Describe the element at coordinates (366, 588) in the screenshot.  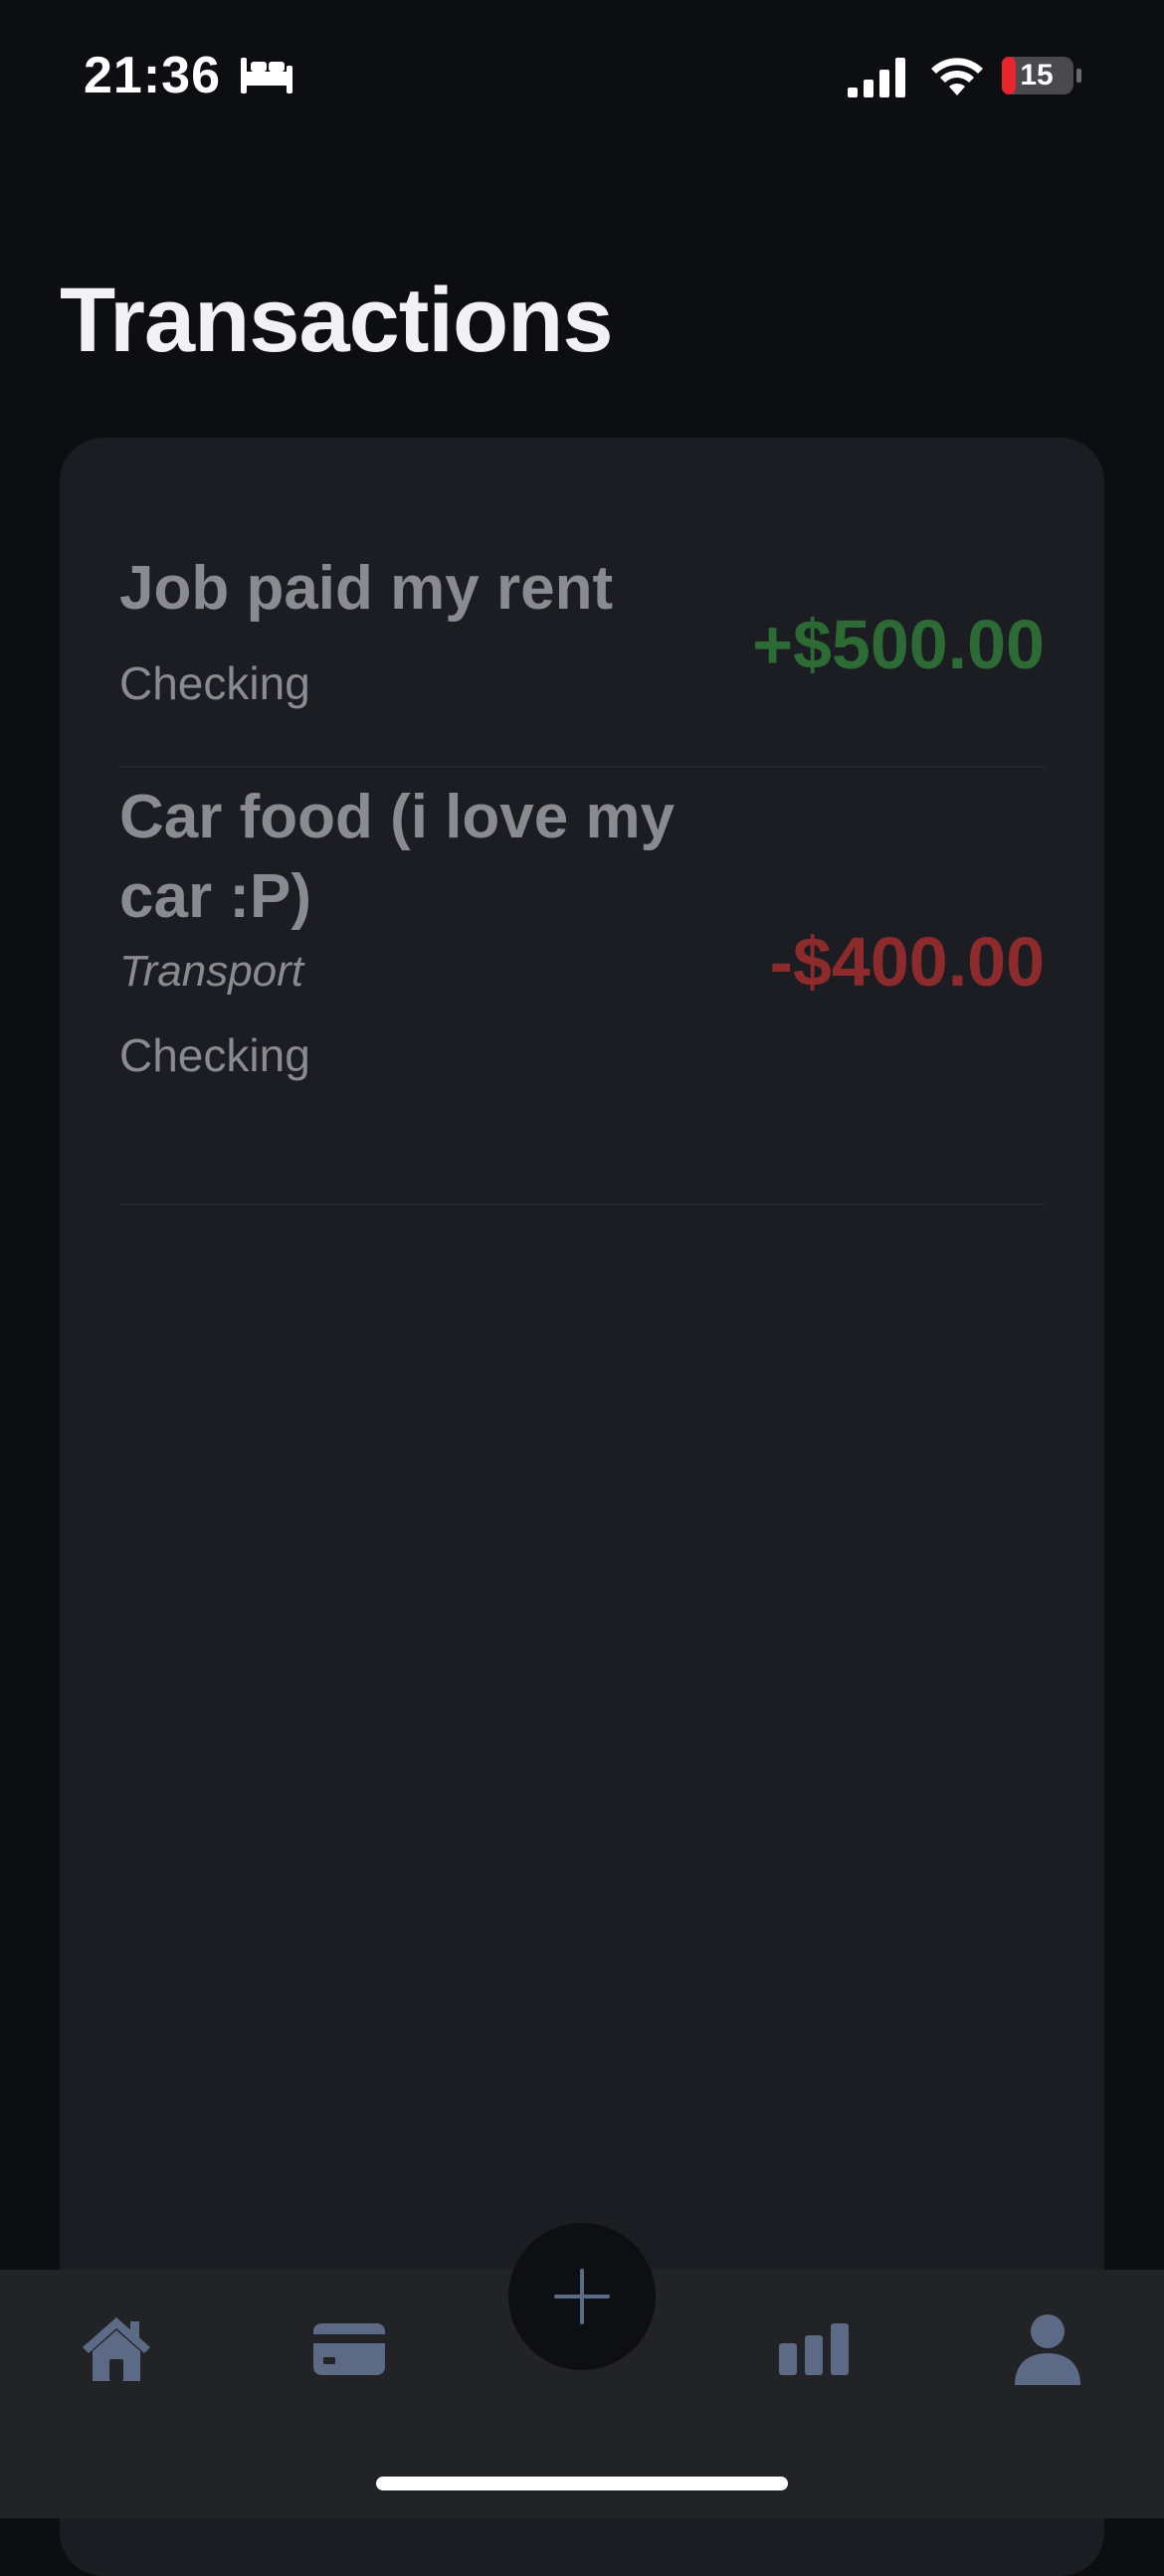
I see `transaction-title: Job paid my rent` at that location.